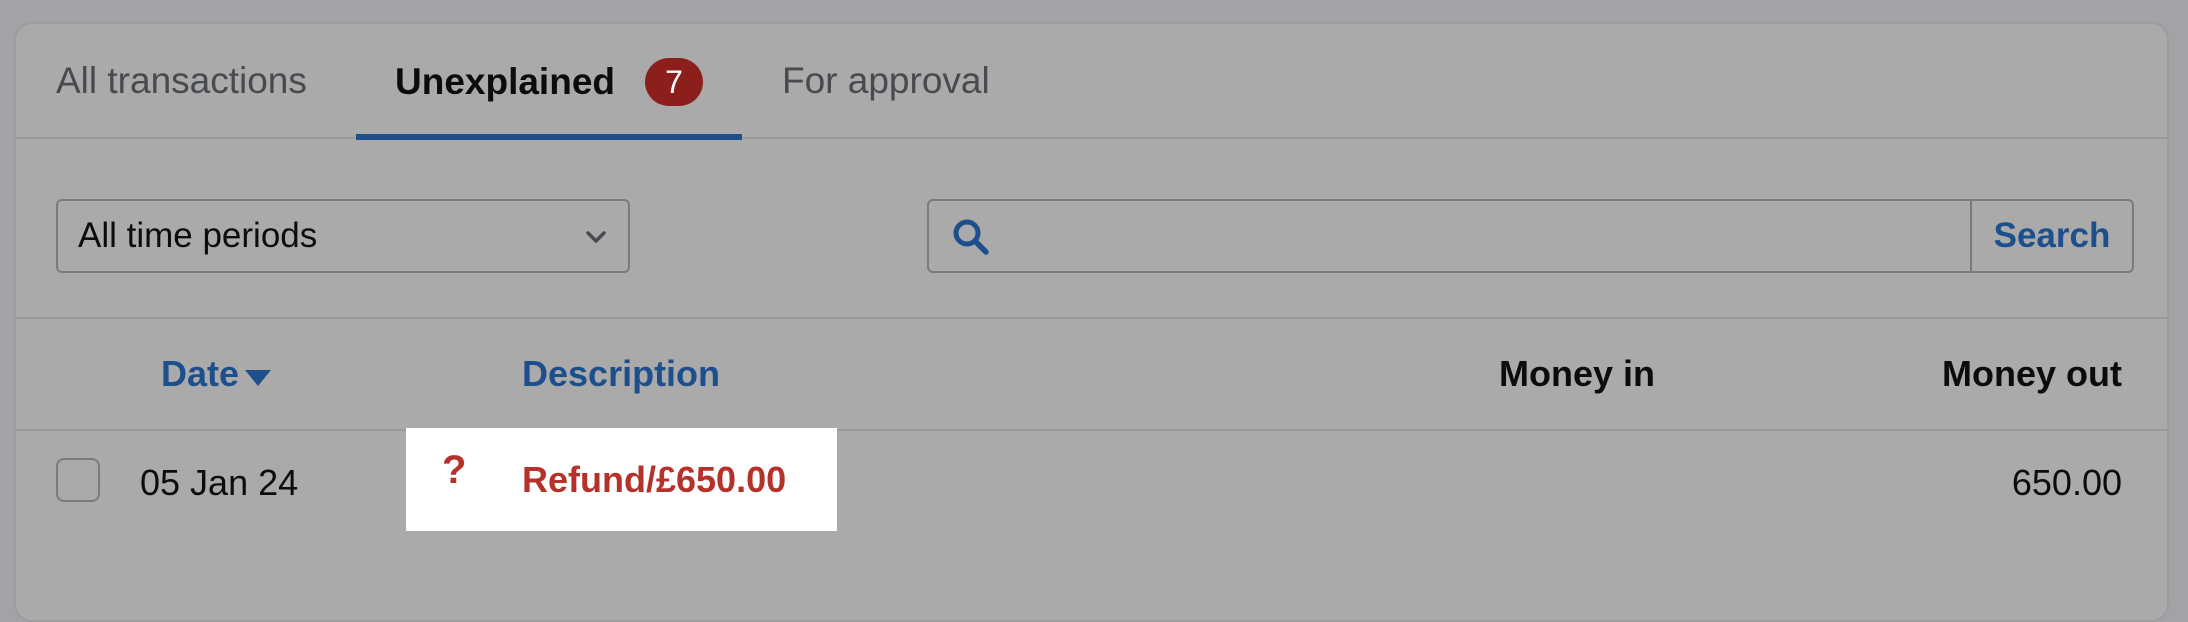  I want to click on tab-label: For approval, so click(886, 80).